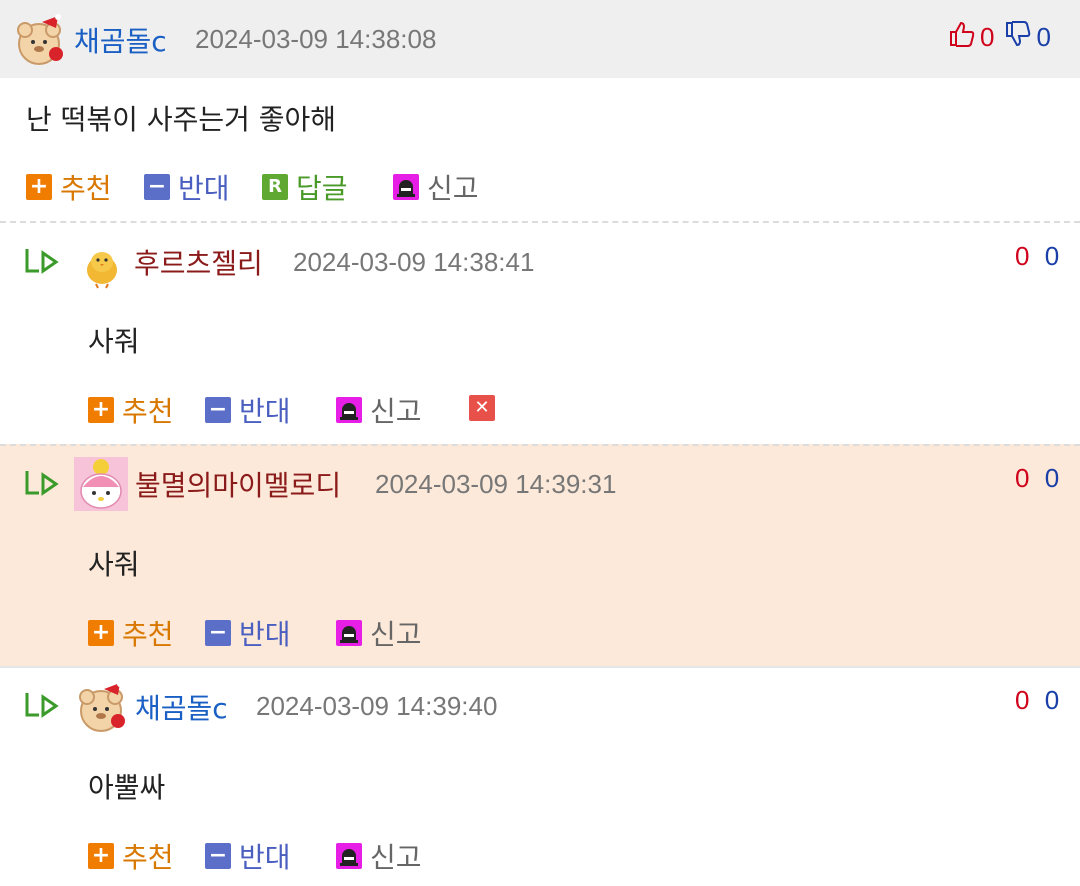 The image size is (1080, 886). What do you see at coordinates (181, 119) in the screenshot?
I see `comment-text: 난 떡볶이 사주는거 좋아해` at bounding box center [181, 119].